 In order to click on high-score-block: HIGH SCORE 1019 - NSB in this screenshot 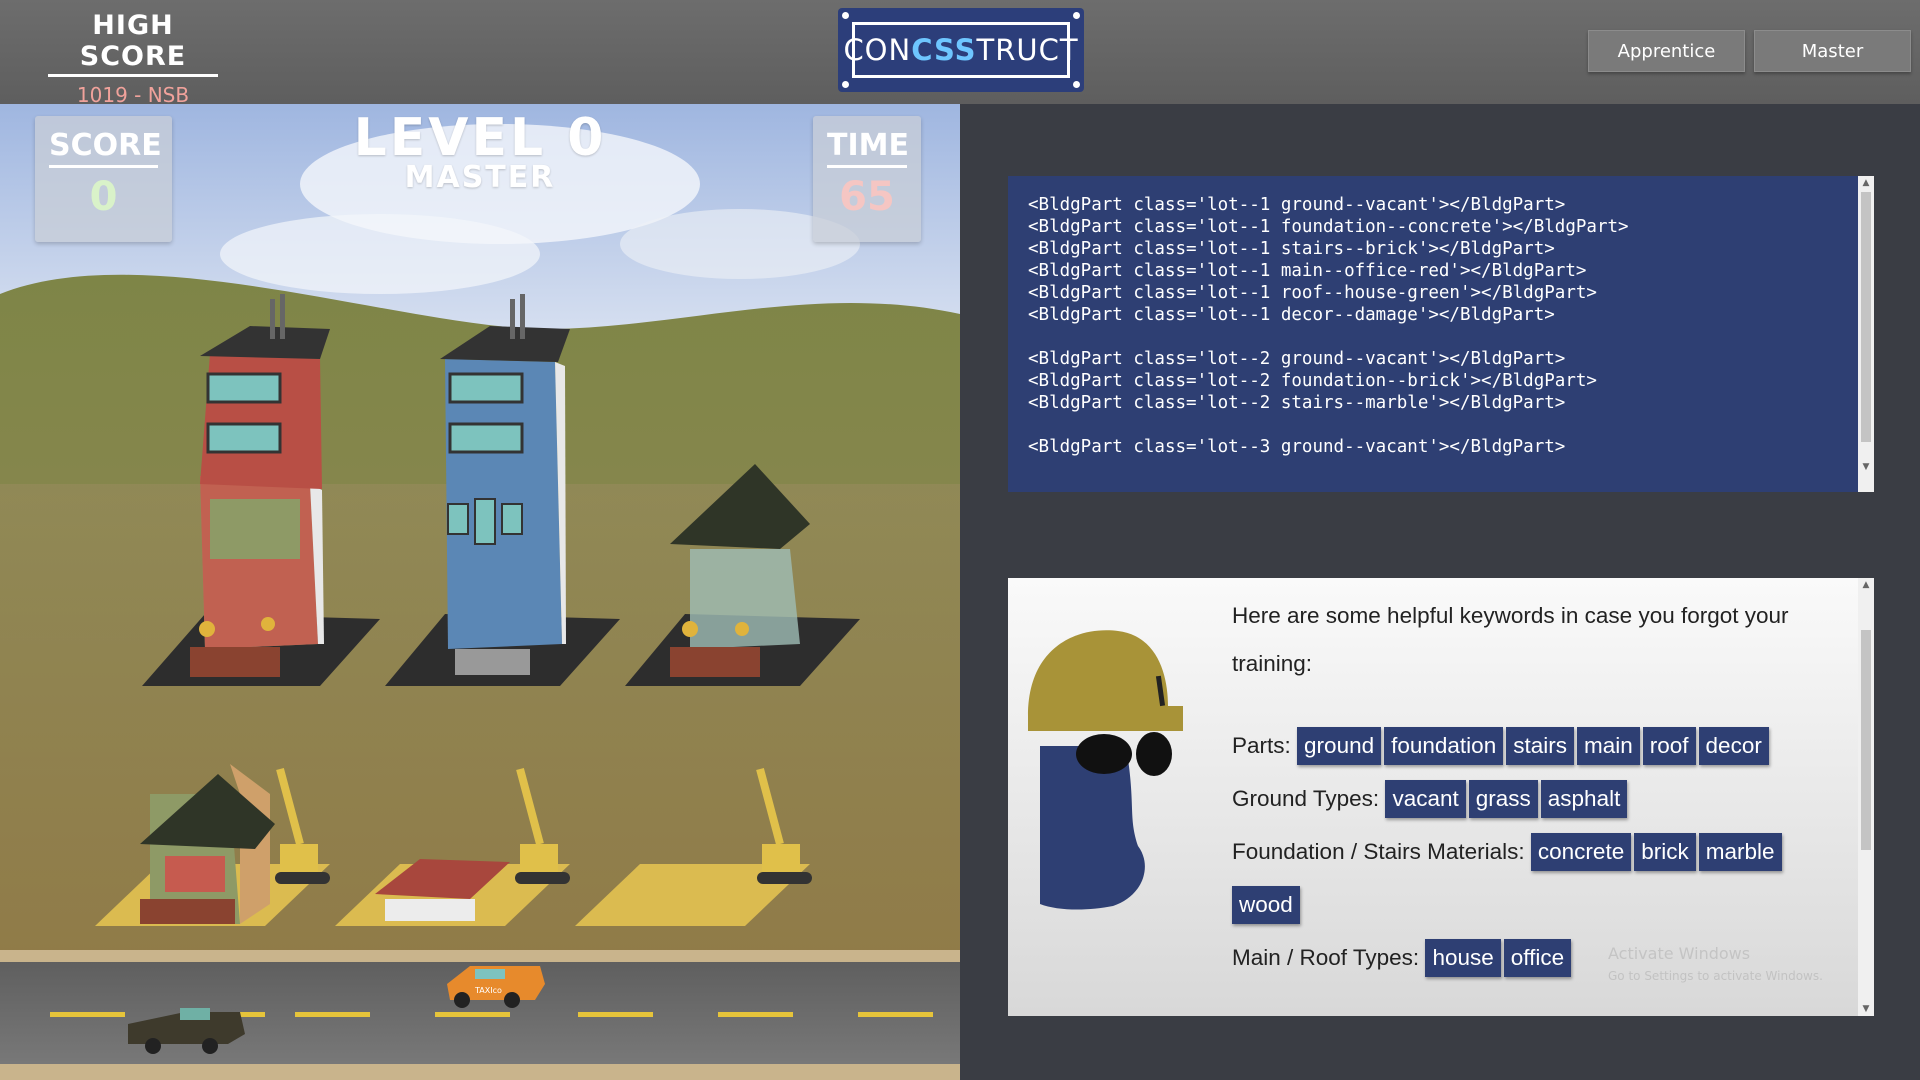, I will do `click(133, 58)`.